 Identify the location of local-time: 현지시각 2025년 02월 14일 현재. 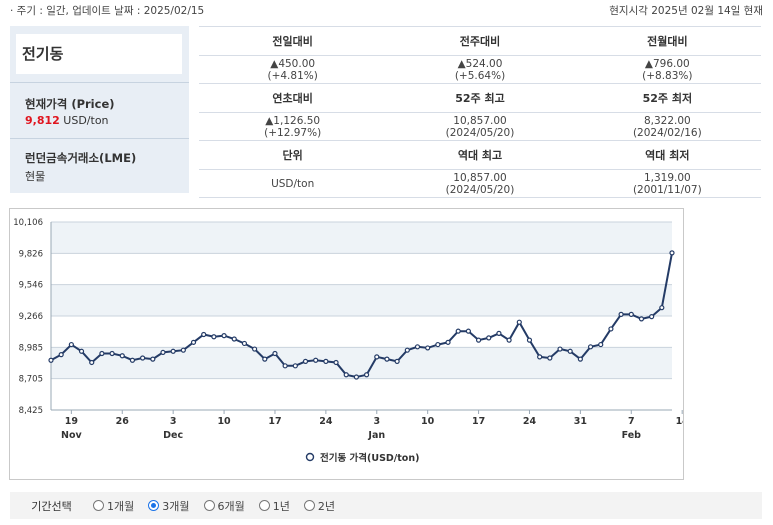
(686, 11).